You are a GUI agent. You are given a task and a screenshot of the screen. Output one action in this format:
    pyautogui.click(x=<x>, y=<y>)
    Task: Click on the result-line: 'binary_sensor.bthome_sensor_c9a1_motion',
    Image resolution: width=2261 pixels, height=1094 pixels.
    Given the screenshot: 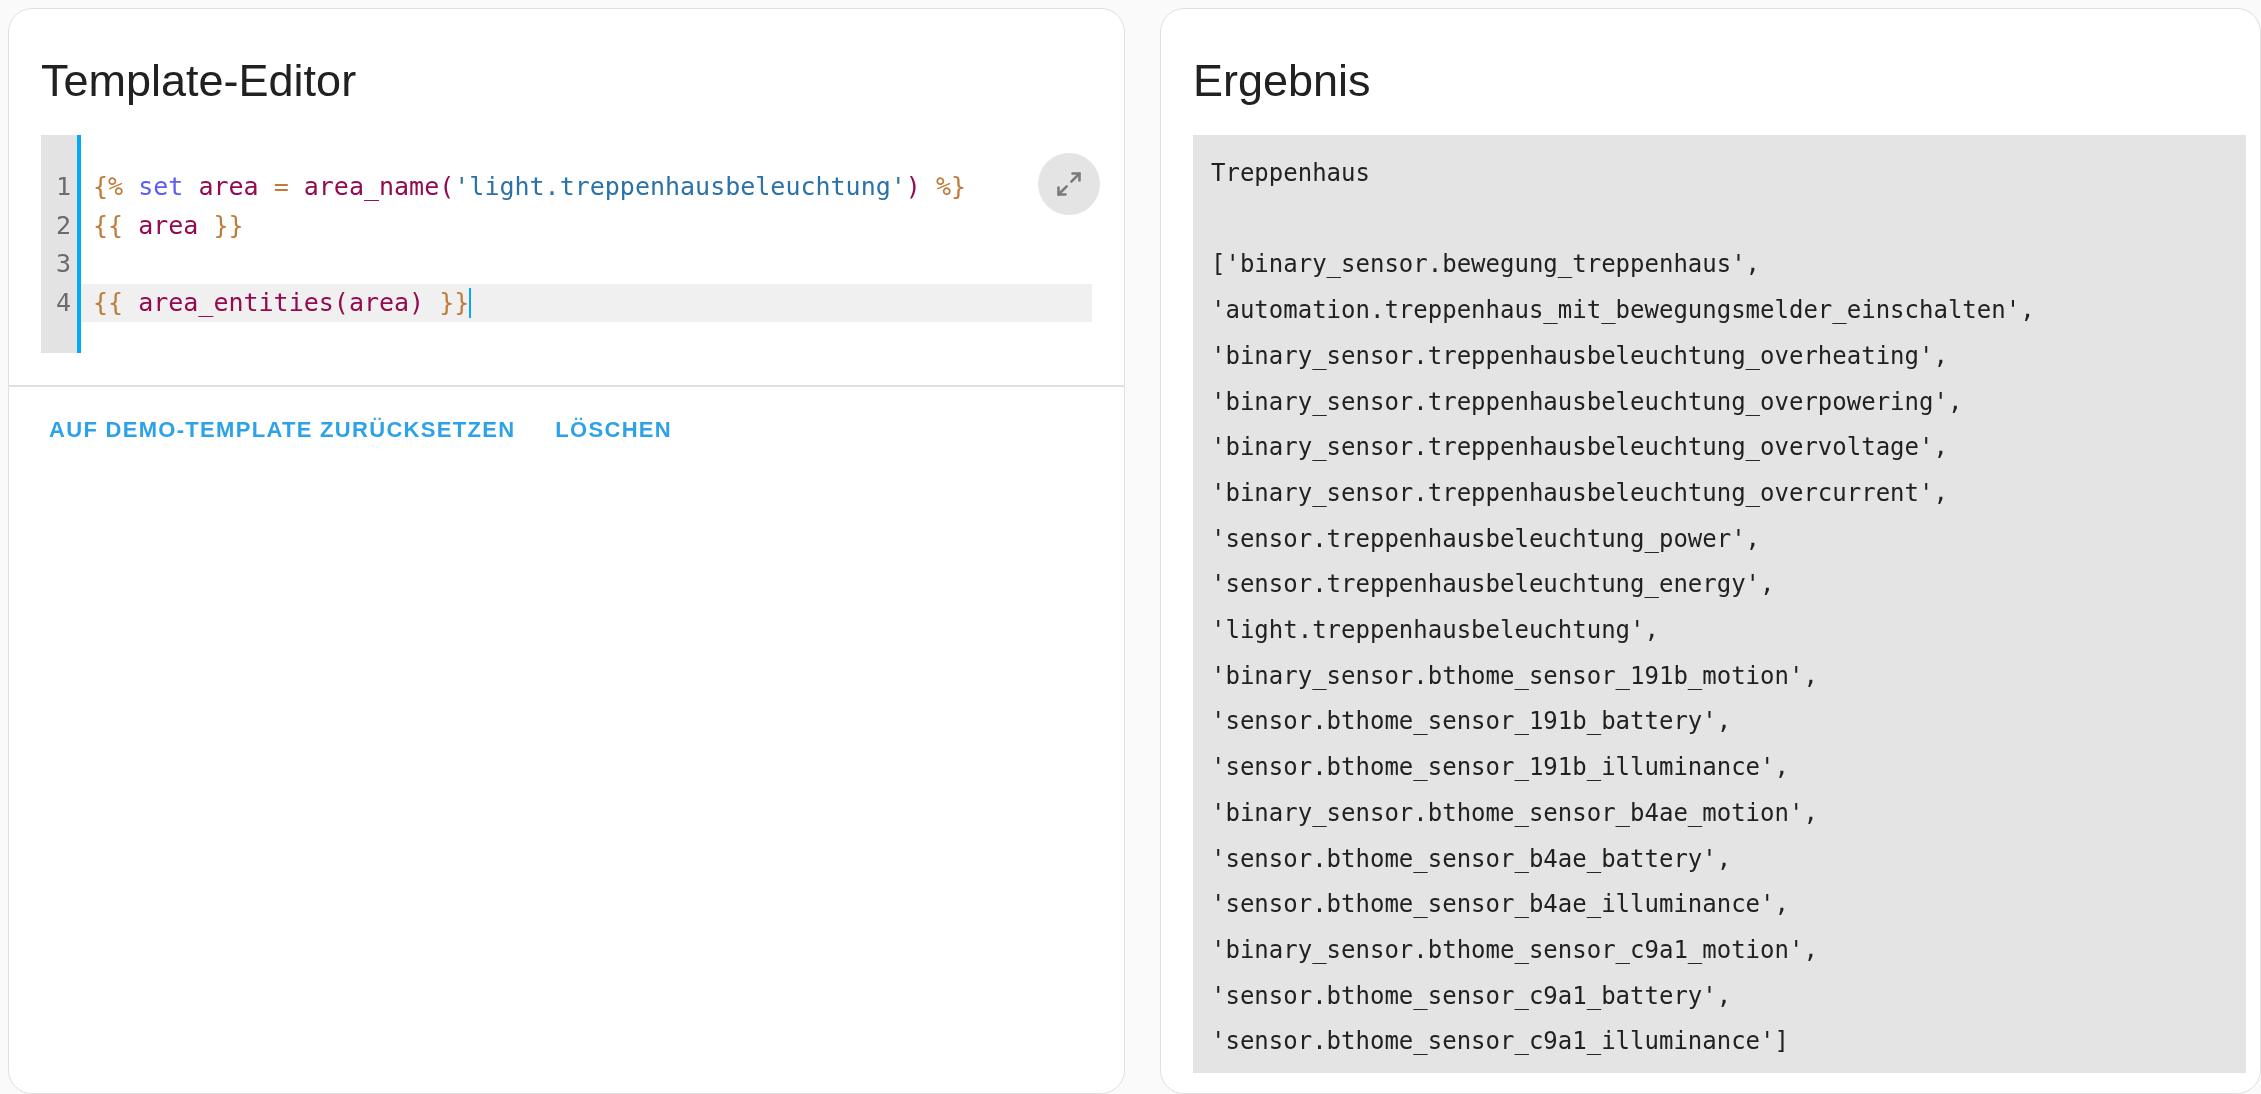 What is the action you would take?
    pyautogui.click(x=1515, y=950)
    